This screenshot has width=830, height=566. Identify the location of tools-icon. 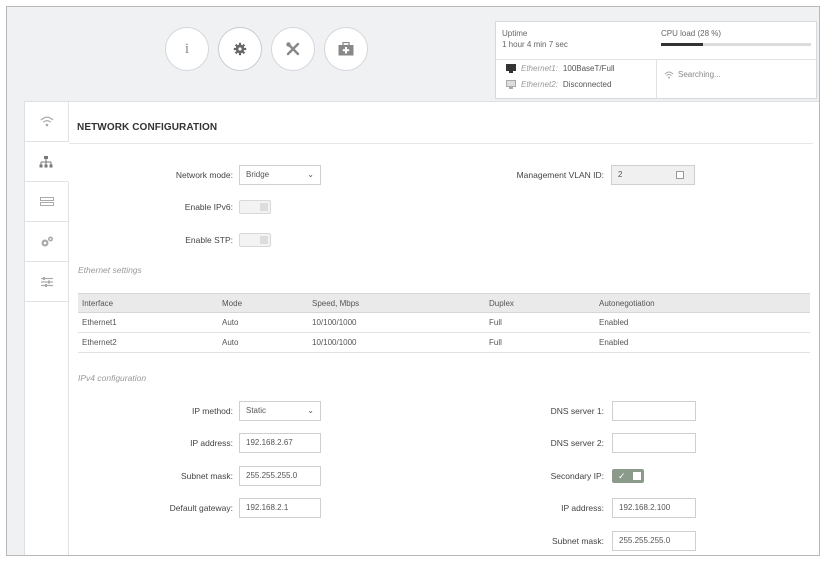
(293, 49).